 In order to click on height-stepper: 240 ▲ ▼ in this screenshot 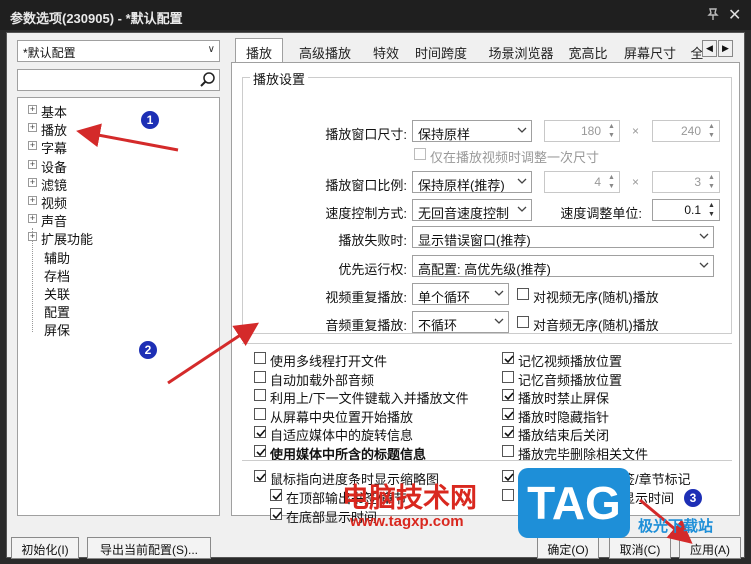, I will do `click(686, 131)`.